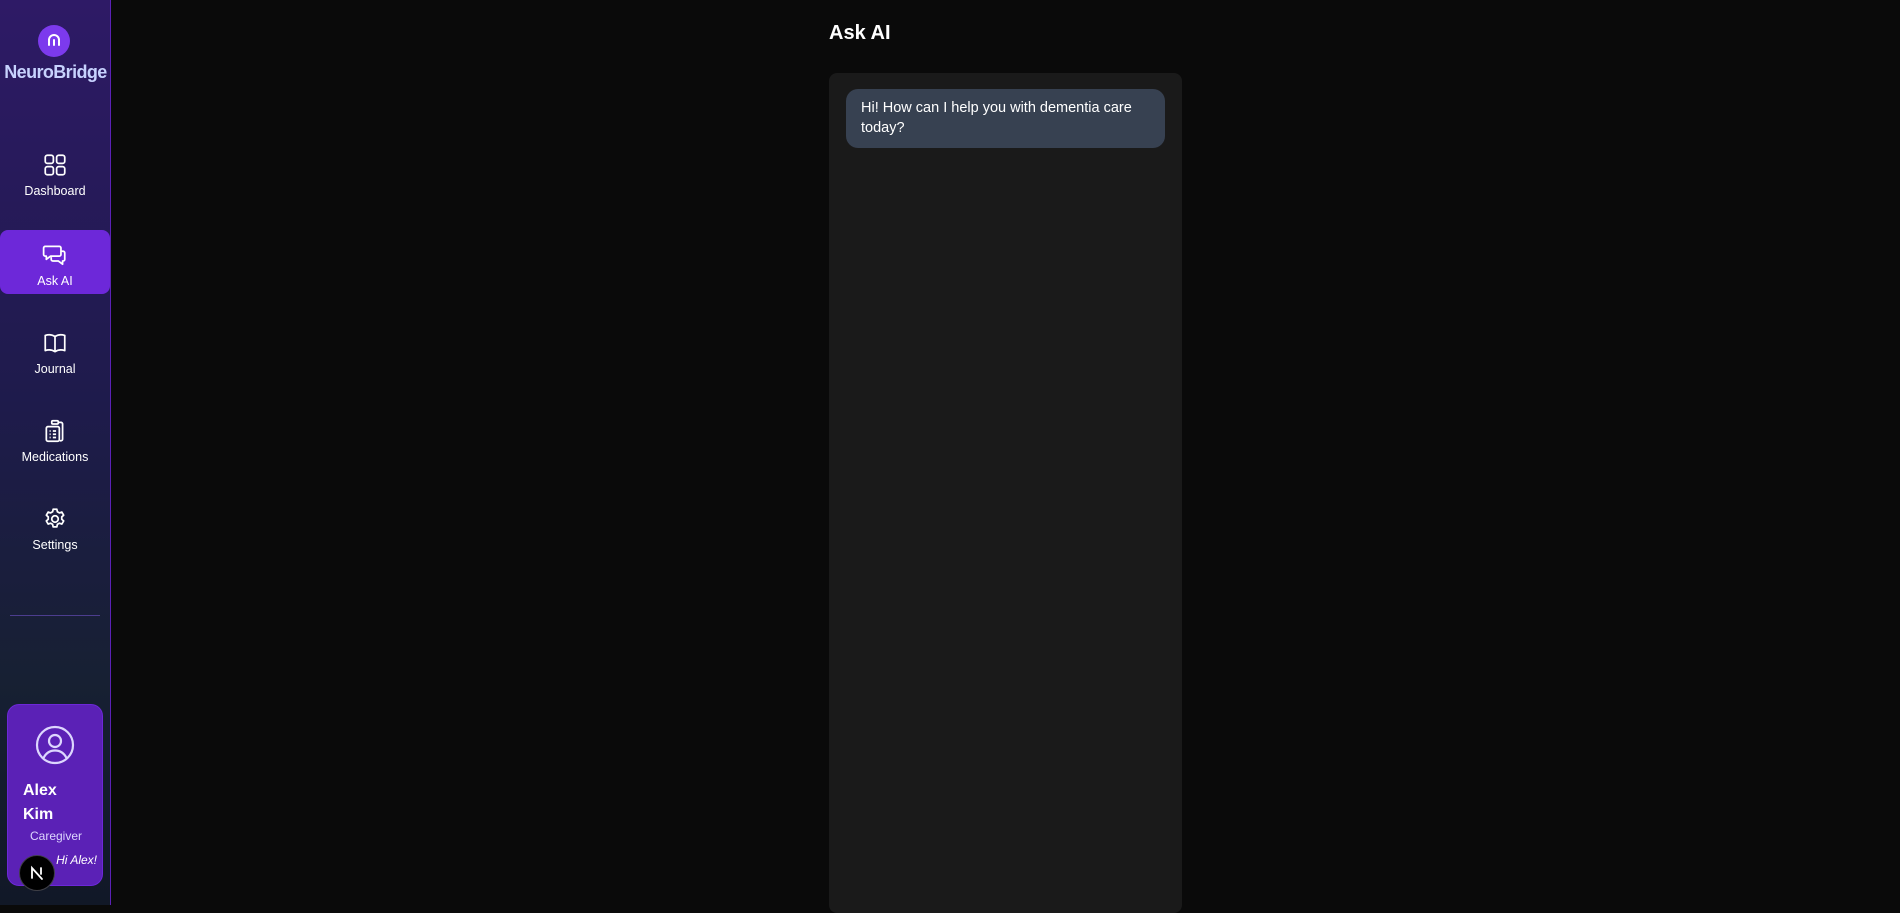  What do you see at coordinates (55, 518) in the screenshot?
I see `gear-icon` at bounding box center [55, 518].